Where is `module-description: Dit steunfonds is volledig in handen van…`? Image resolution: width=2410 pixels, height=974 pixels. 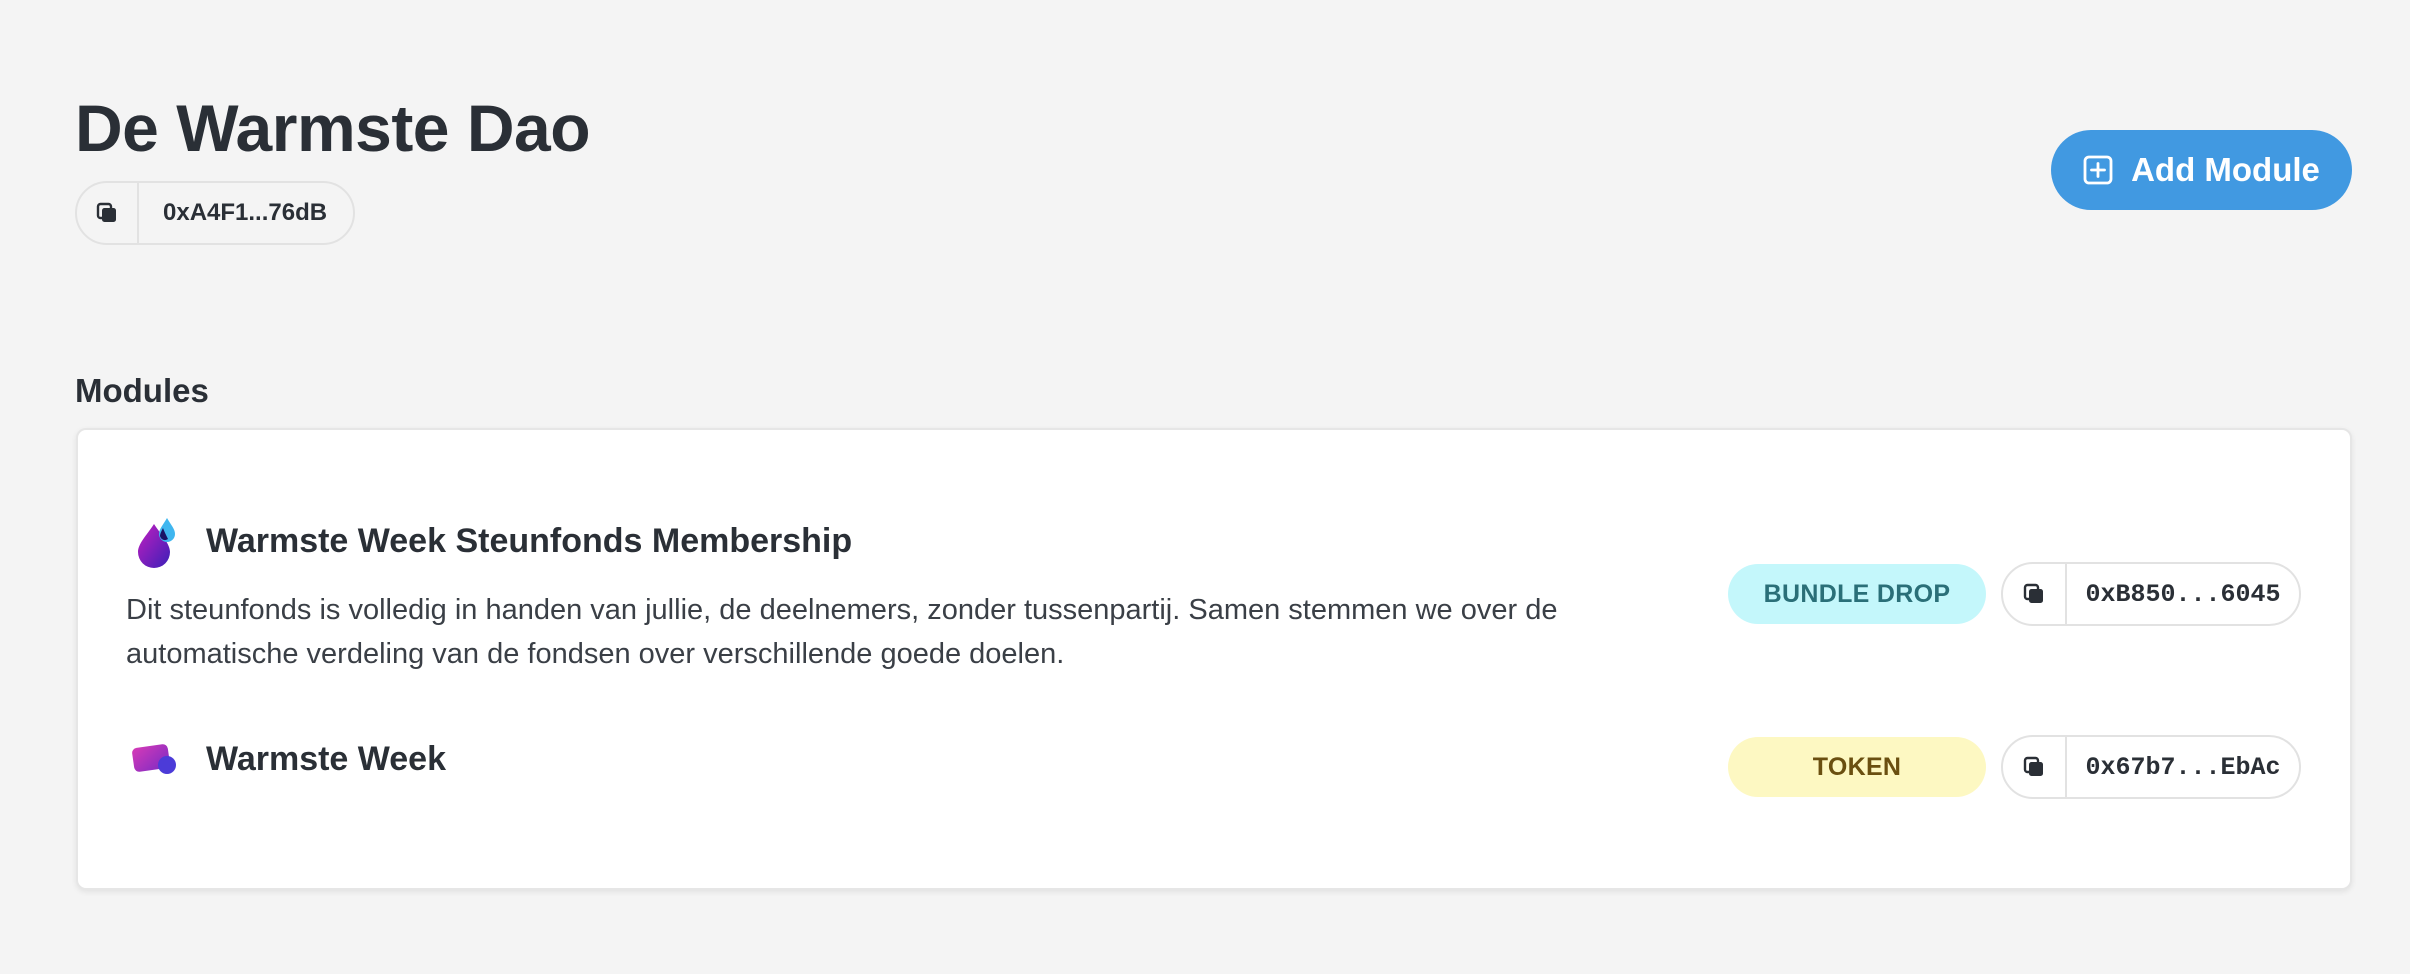
module-description: Dit steunfonds is volledig in handen van… is located at coordinates (842, 632).